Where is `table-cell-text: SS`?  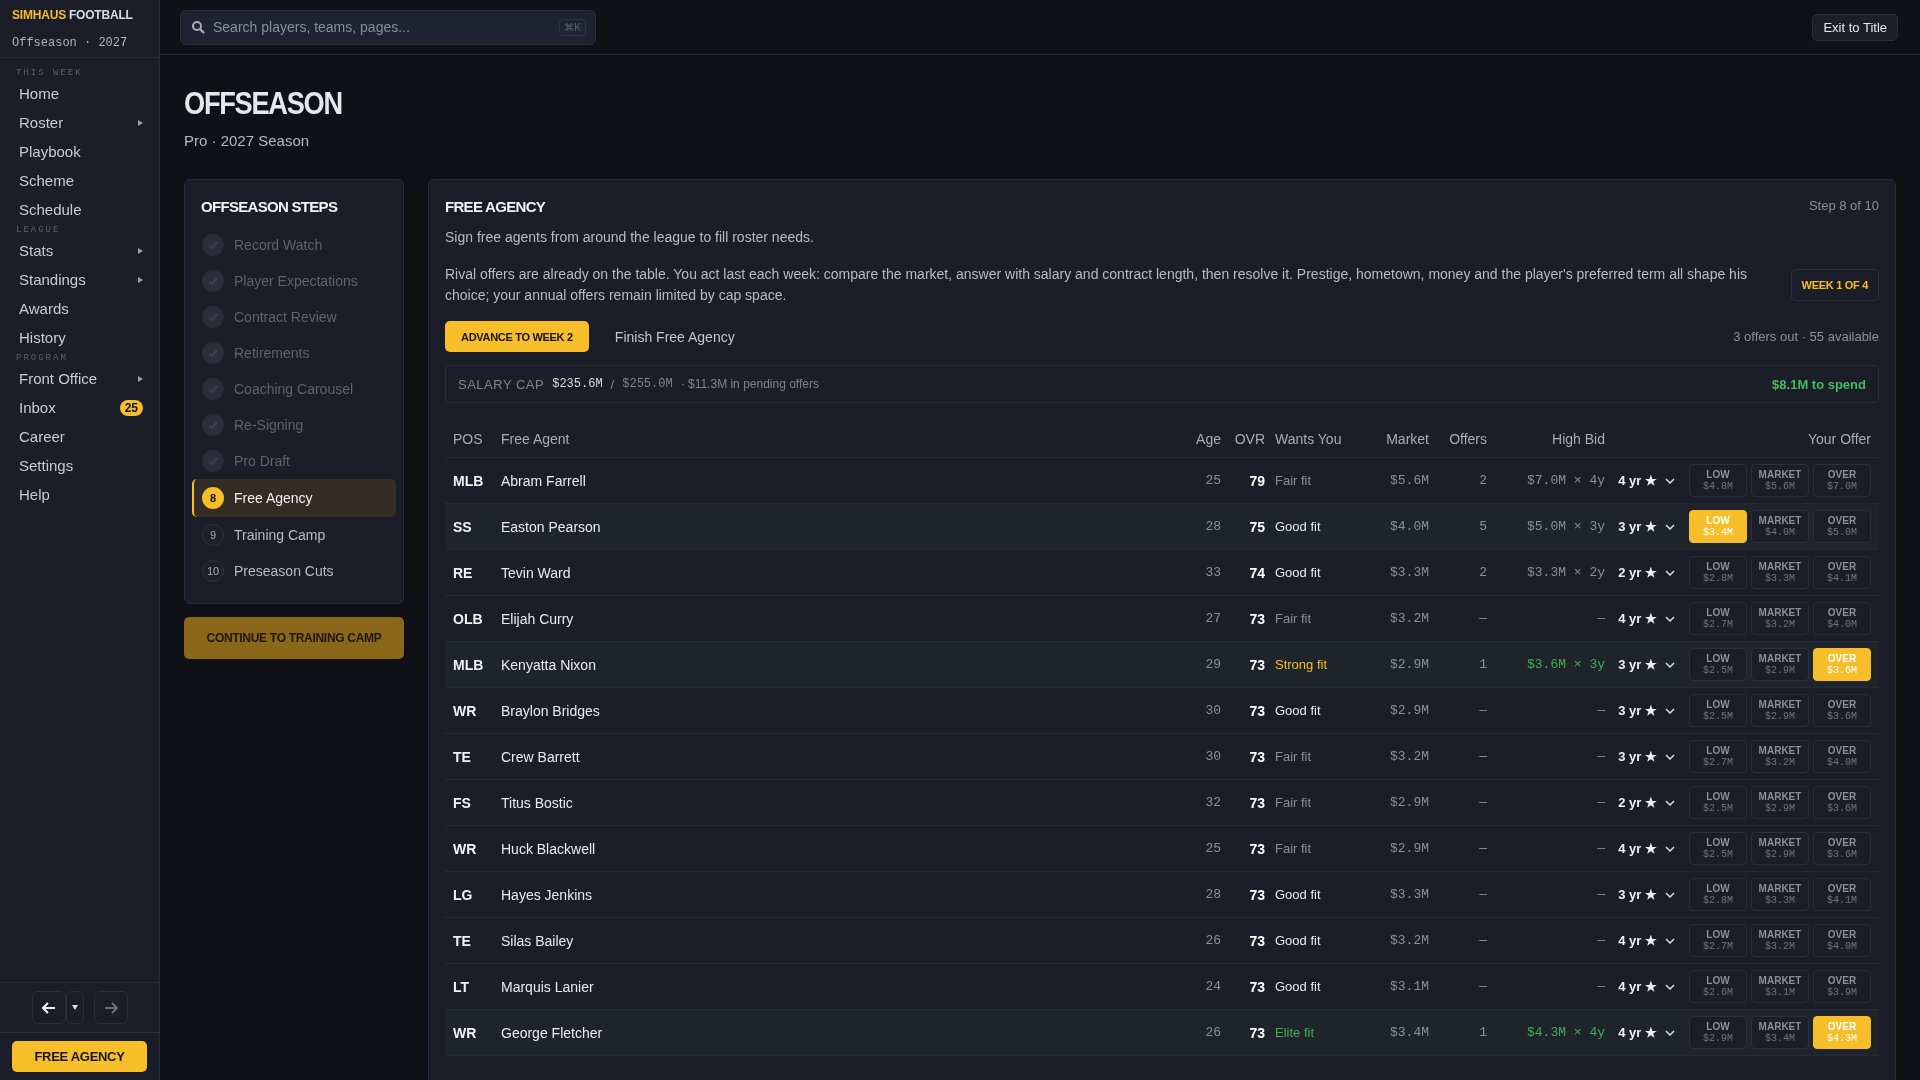
table-cell-text: SS is located at coordinates (463, 526).